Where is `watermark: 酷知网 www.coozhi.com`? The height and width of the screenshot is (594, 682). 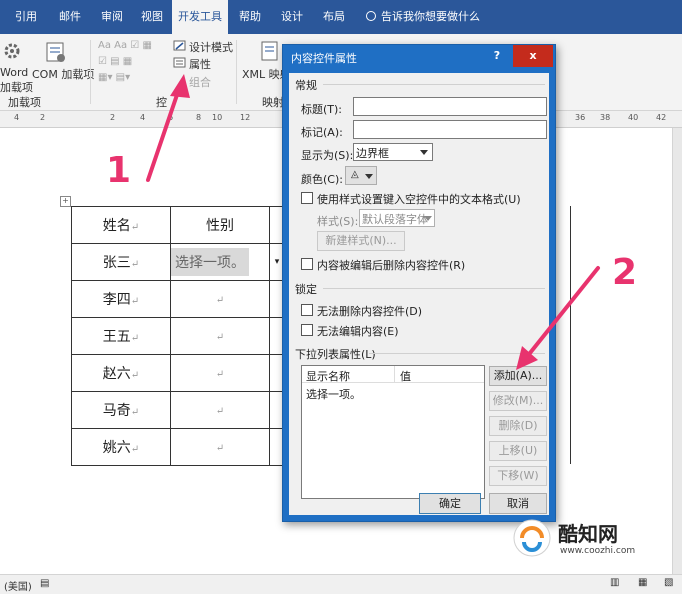
watermark: 酷知网 www.coozhi.com is located at coordinates (583, 540).